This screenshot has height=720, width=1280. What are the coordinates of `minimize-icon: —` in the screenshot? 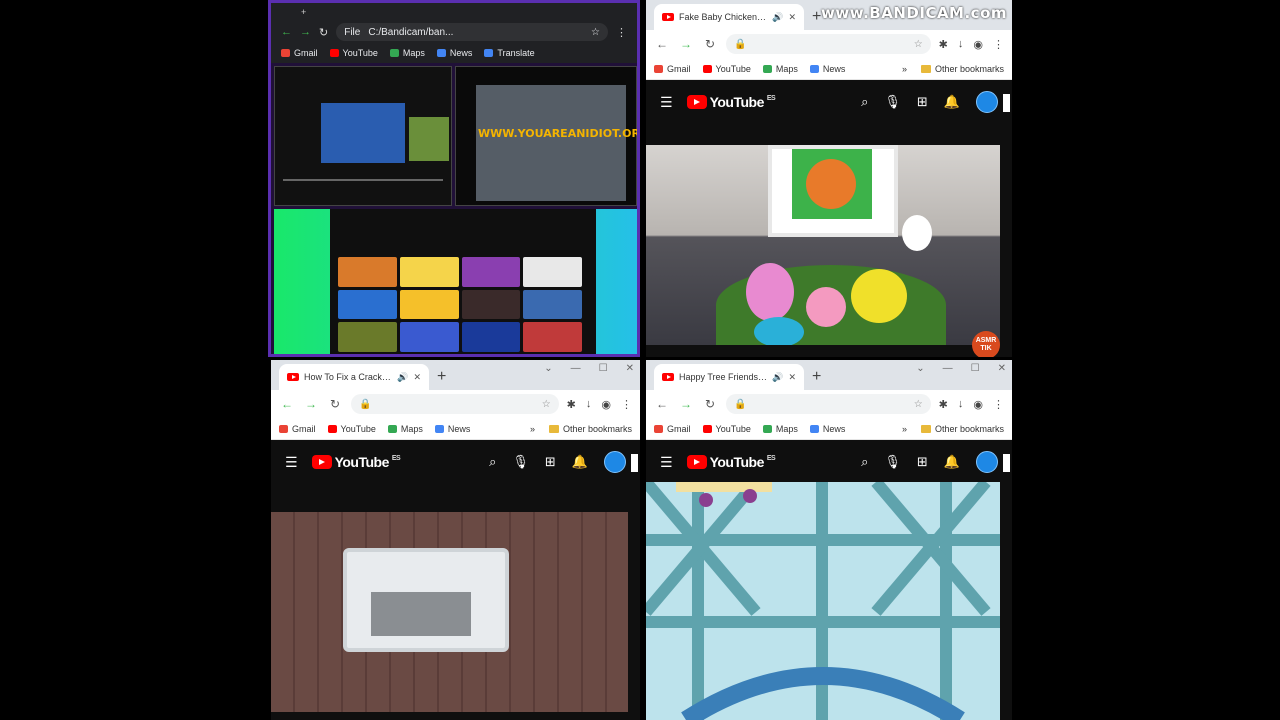 It's located at (948, 368).